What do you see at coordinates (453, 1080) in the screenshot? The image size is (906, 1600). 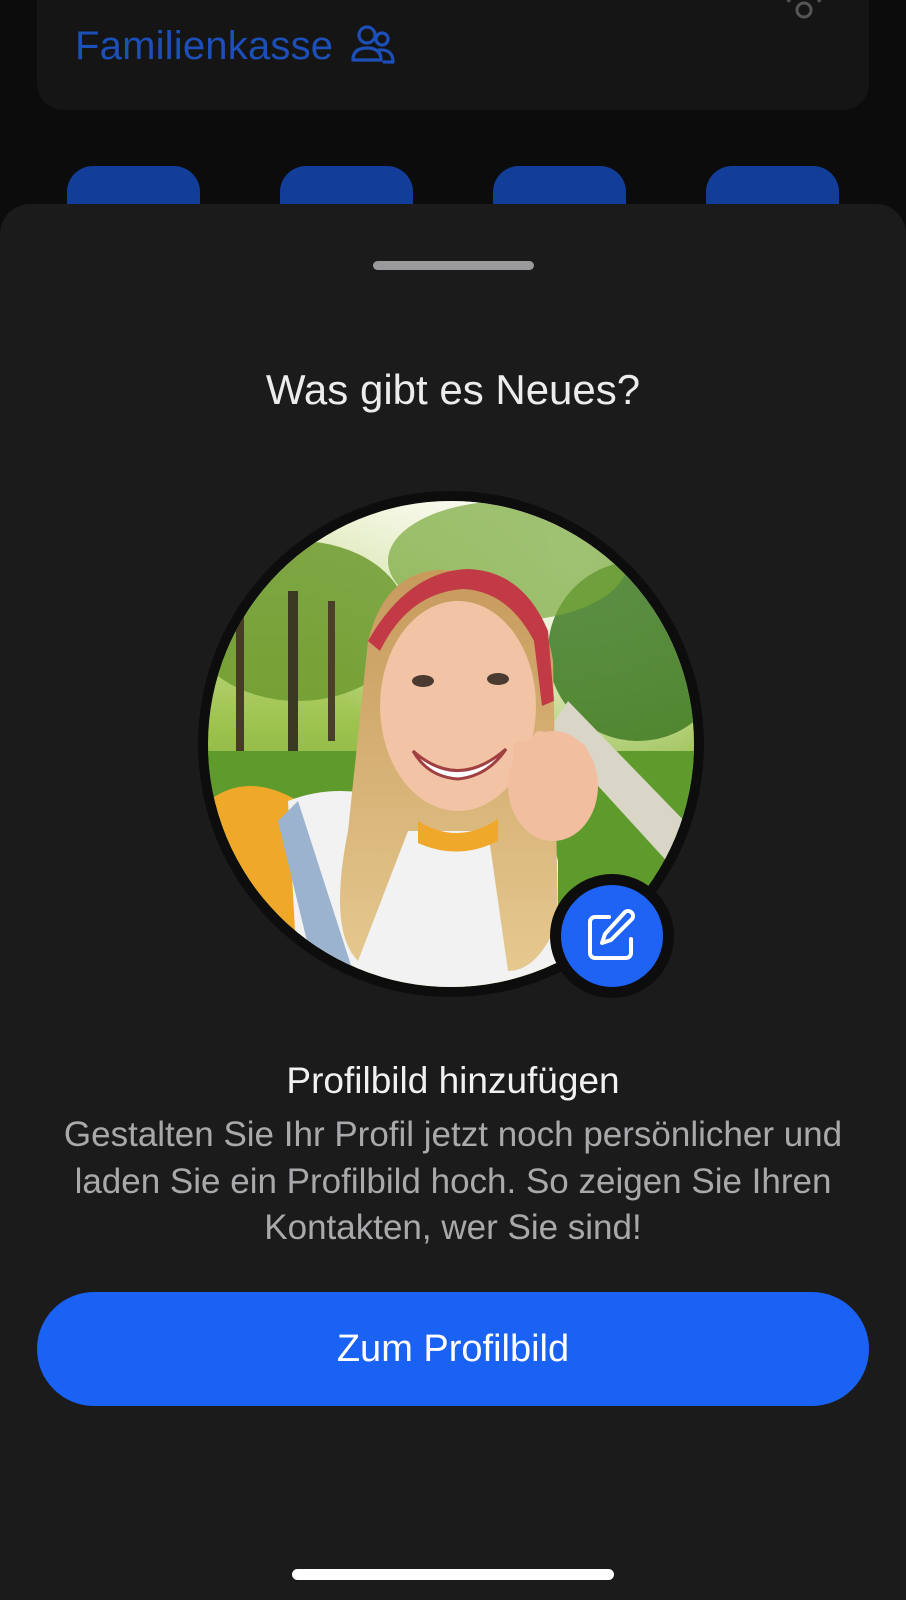 I see `feature-heading: Profilbild hinzufügen` at bounding box center [453, 1080].